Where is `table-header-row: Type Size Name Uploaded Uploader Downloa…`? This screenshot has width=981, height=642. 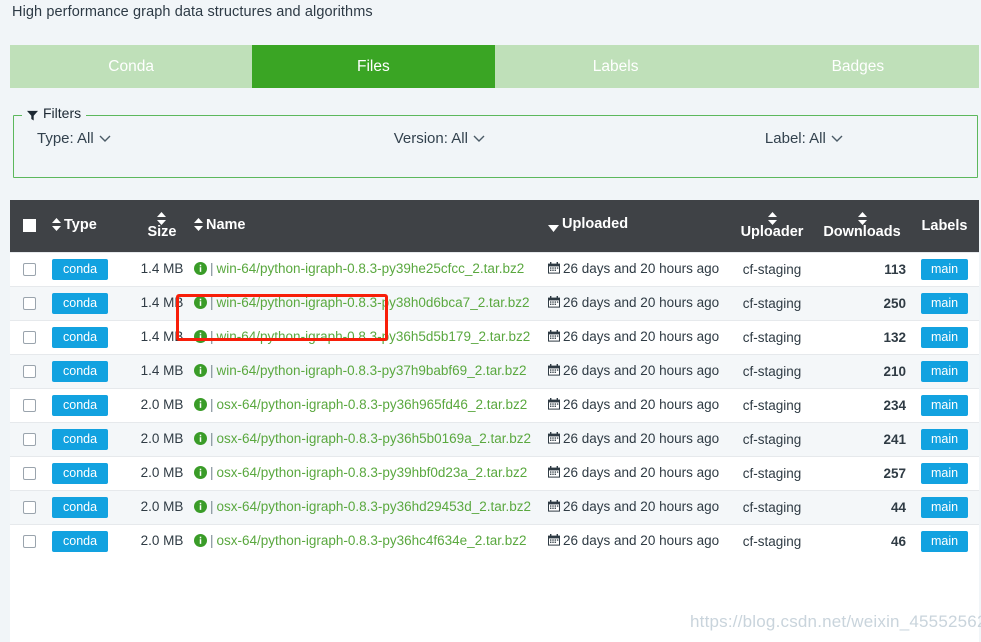 table-header-row: Type Size Name Uploaded Uploader Downloa… is located at coordinates (494, 226).